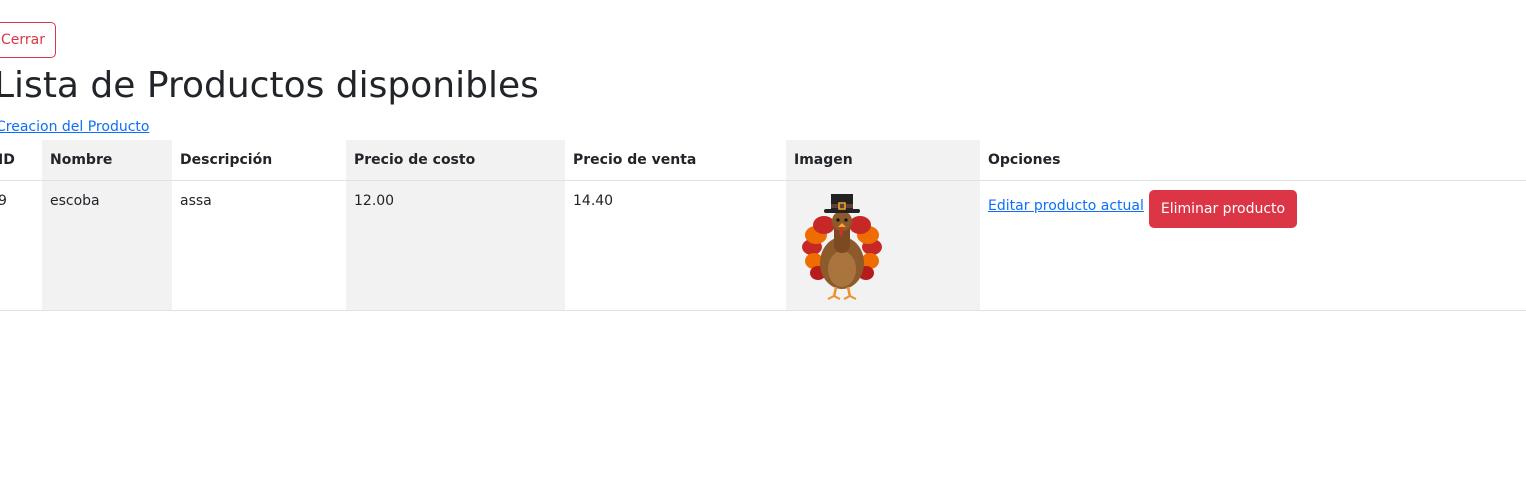  Describe the element at coordinates (455, 245) in the screenshot. I see `cell-precio-costo: 12.00` at that location.